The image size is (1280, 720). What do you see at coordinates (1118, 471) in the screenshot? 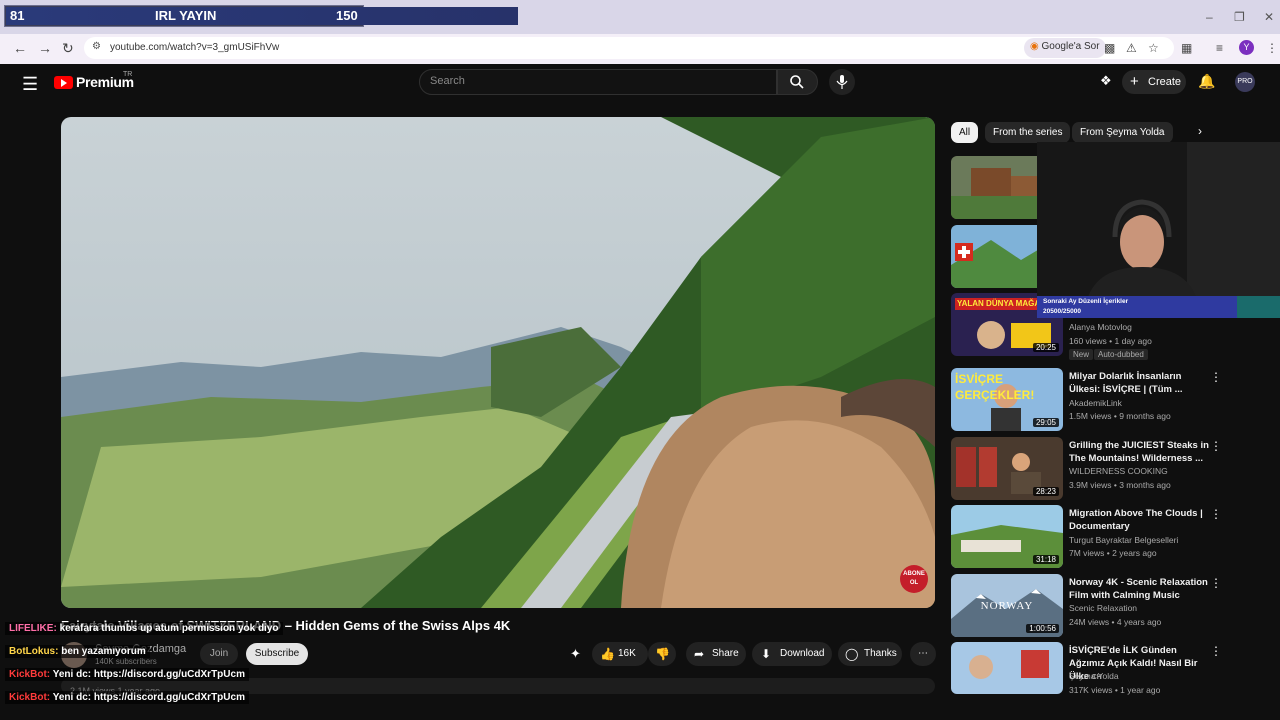
I see `sidebar-channel: WILDERNESS COOKING` at bounding box center [1118, 471].